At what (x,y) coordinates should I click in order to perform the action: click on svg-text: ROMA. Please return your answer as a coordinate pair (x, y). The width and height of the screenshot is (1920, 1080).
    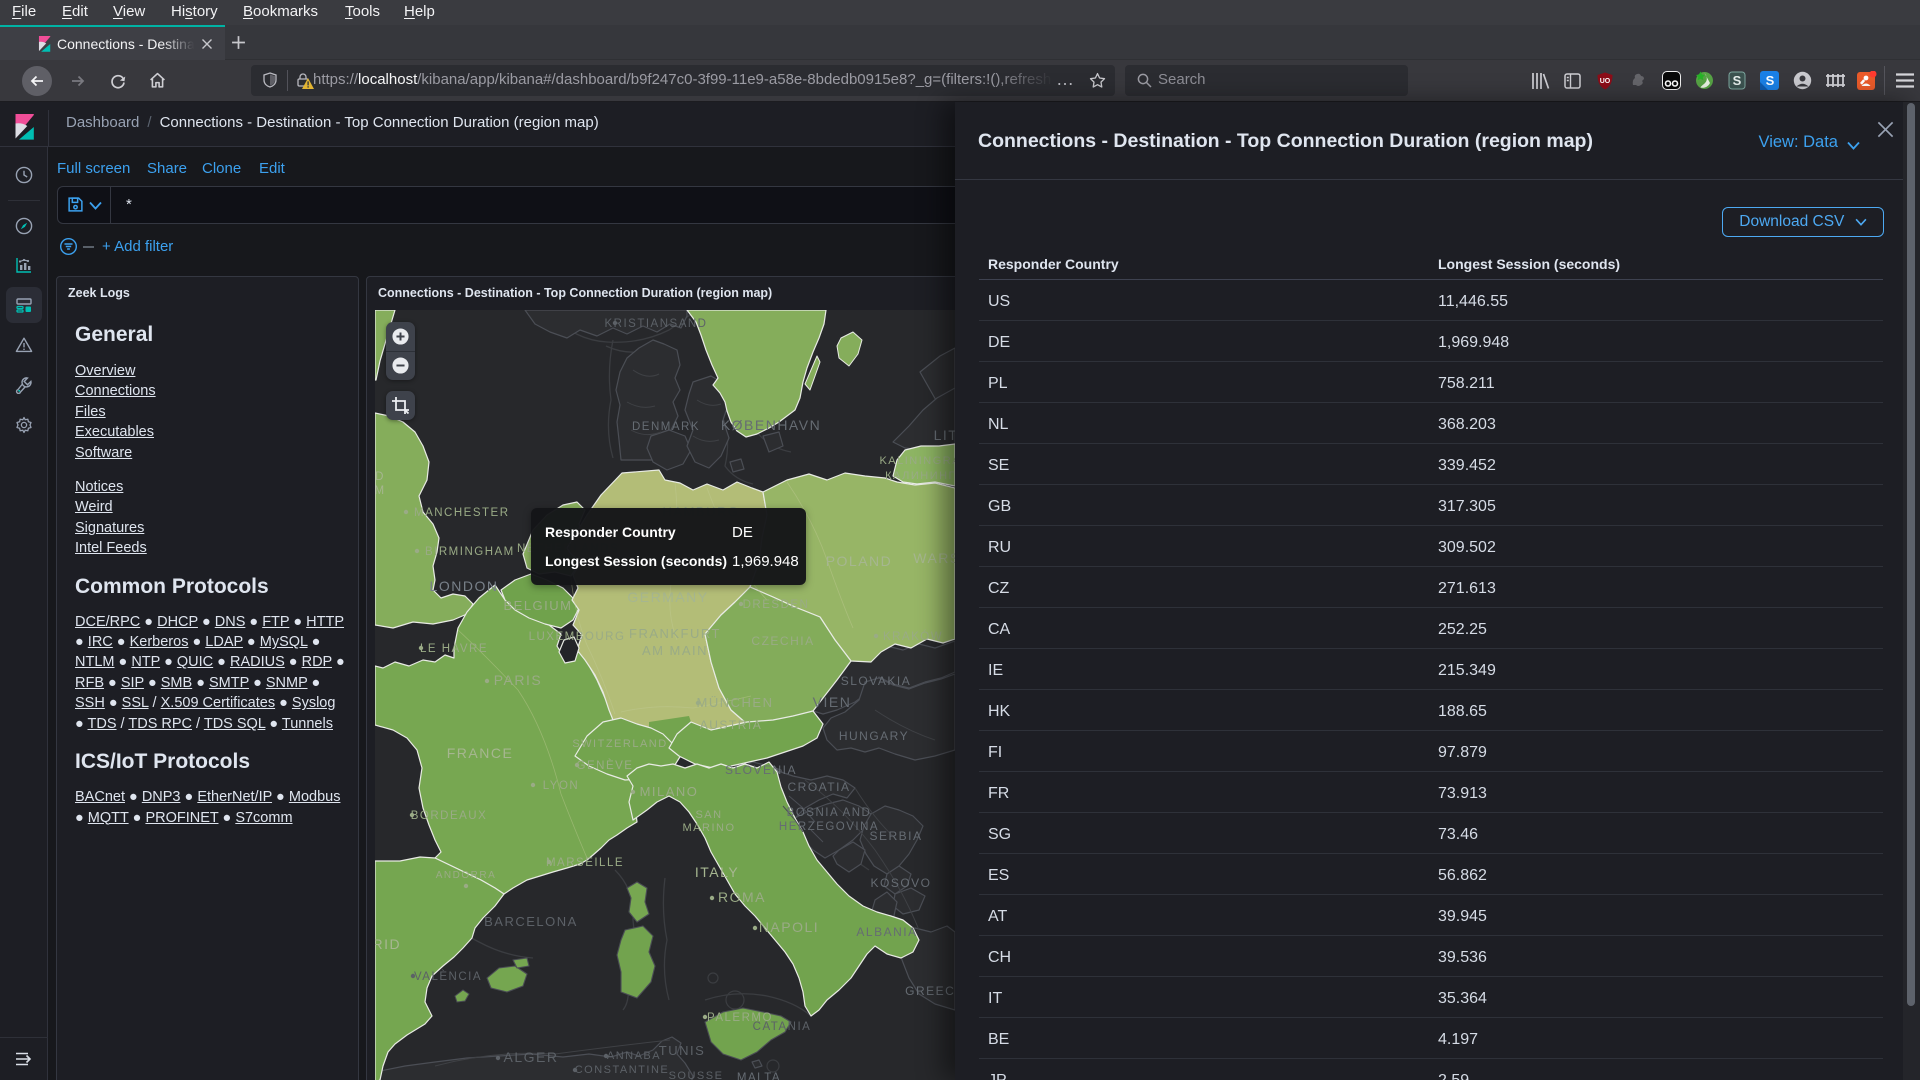
    Looking at the image, I should click on (742, 897).